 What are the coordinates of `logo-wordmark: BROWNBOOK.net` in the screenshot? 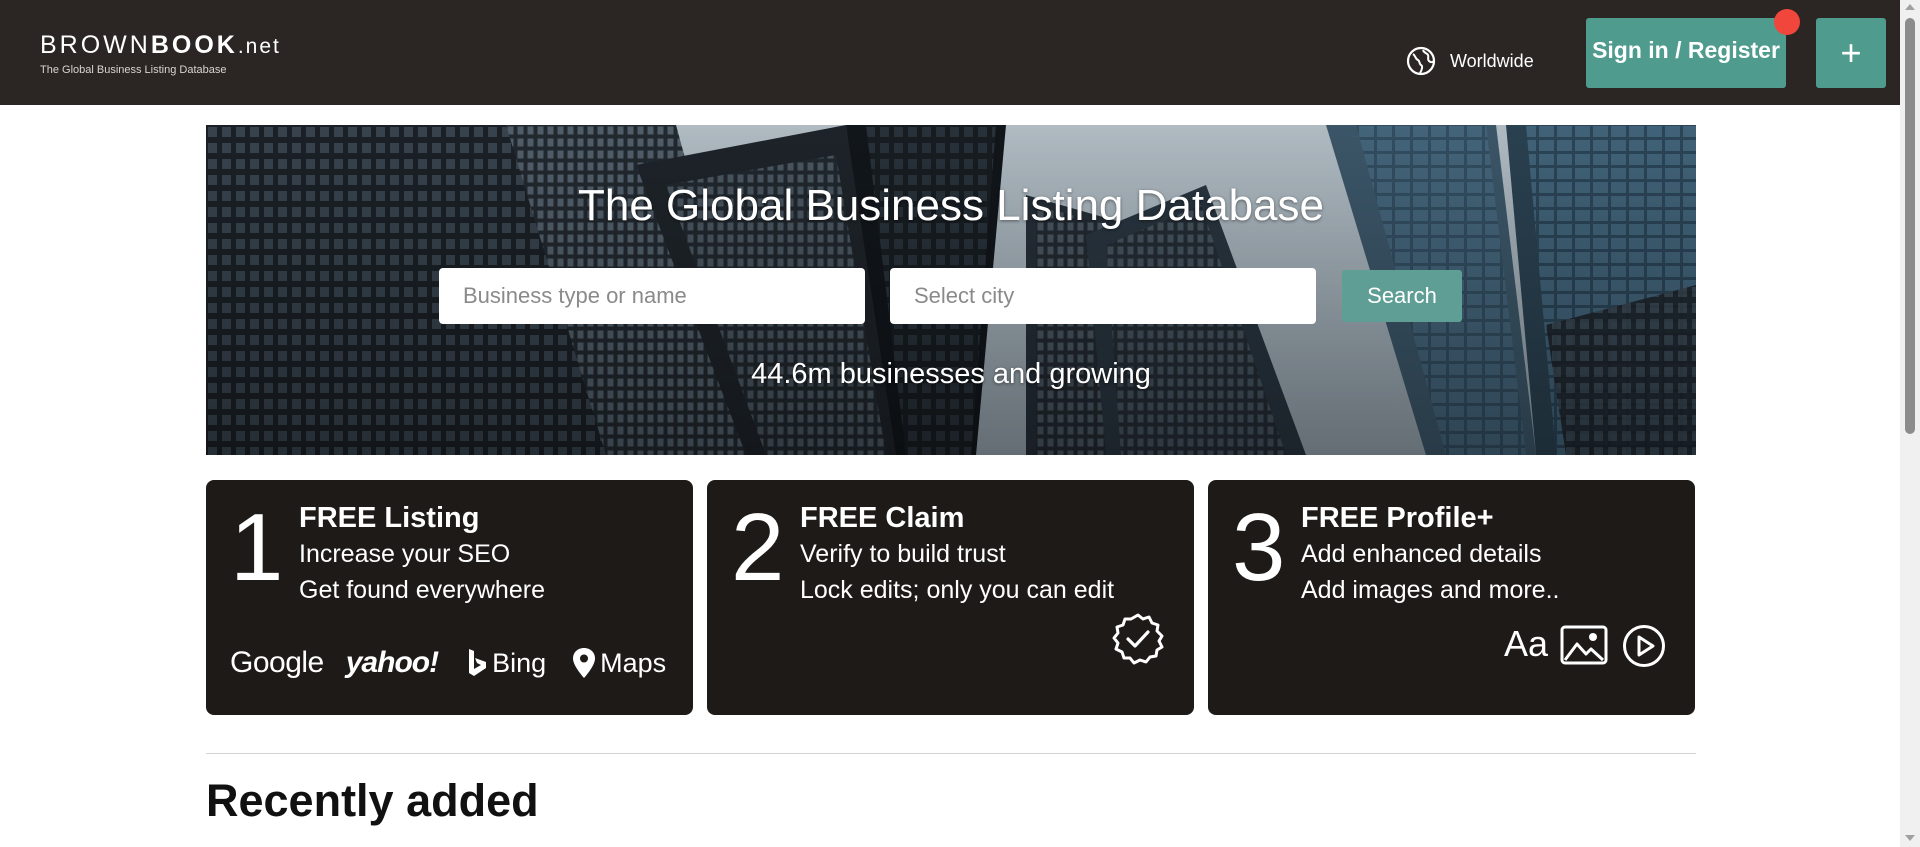 It's located at (160, 45).